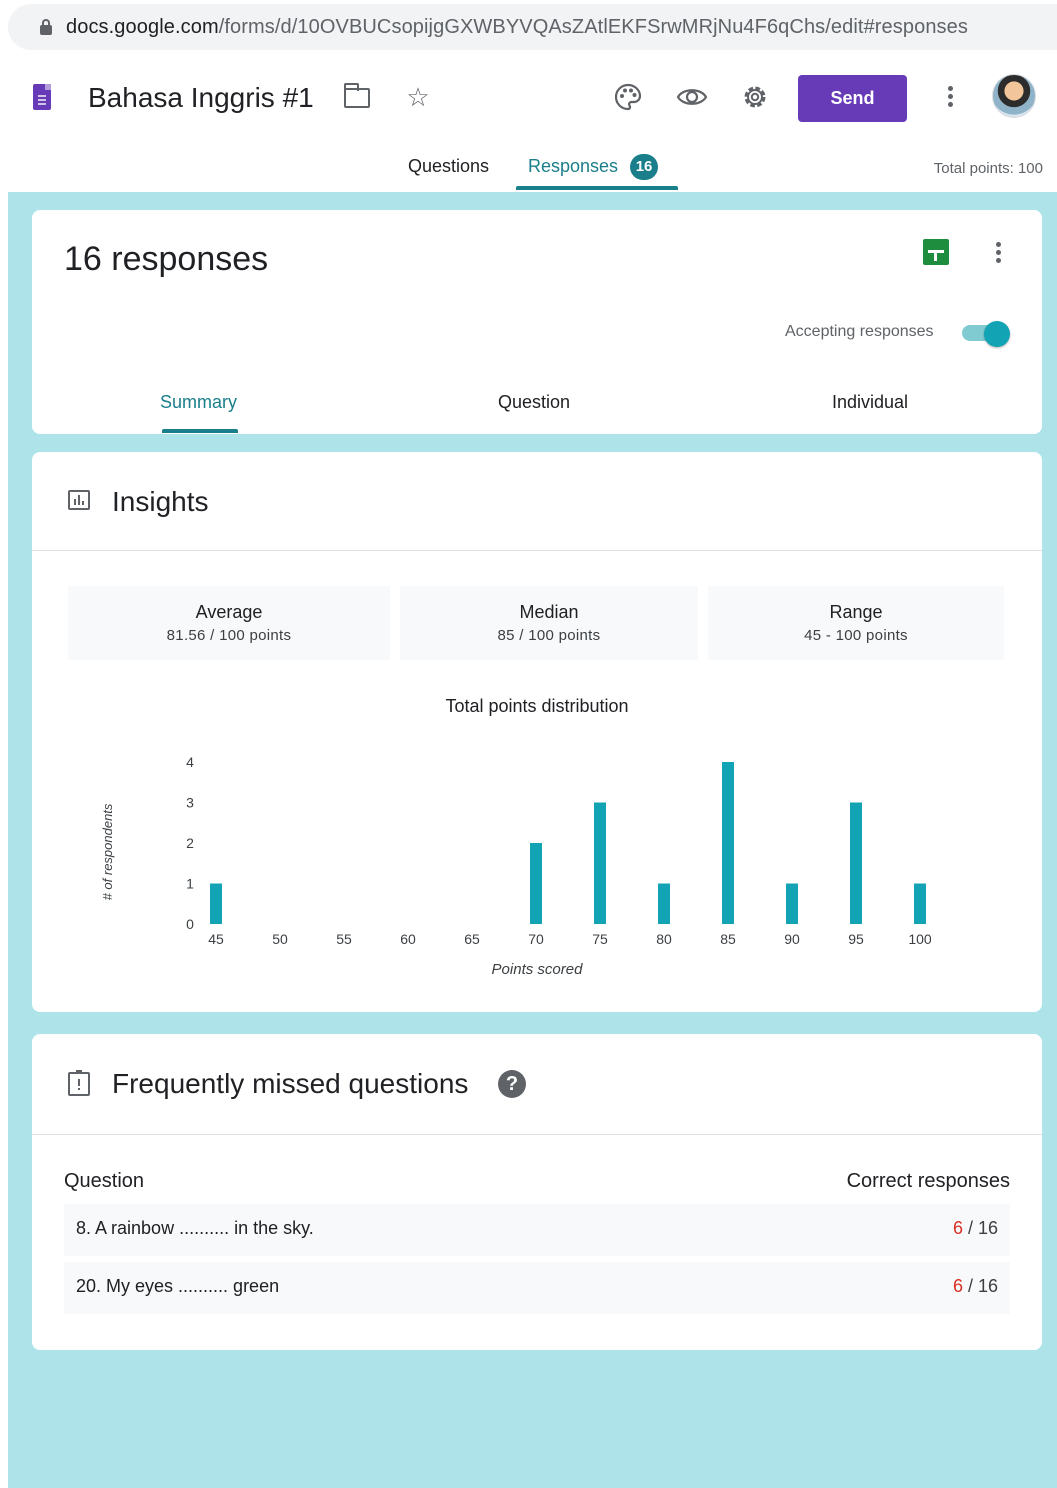 This screenshot has width=1057, height=1488. What do you see at coordinates (755, 97) in the screenshot?
I see `settings-gear-icon` at bounding box center [755, 97].